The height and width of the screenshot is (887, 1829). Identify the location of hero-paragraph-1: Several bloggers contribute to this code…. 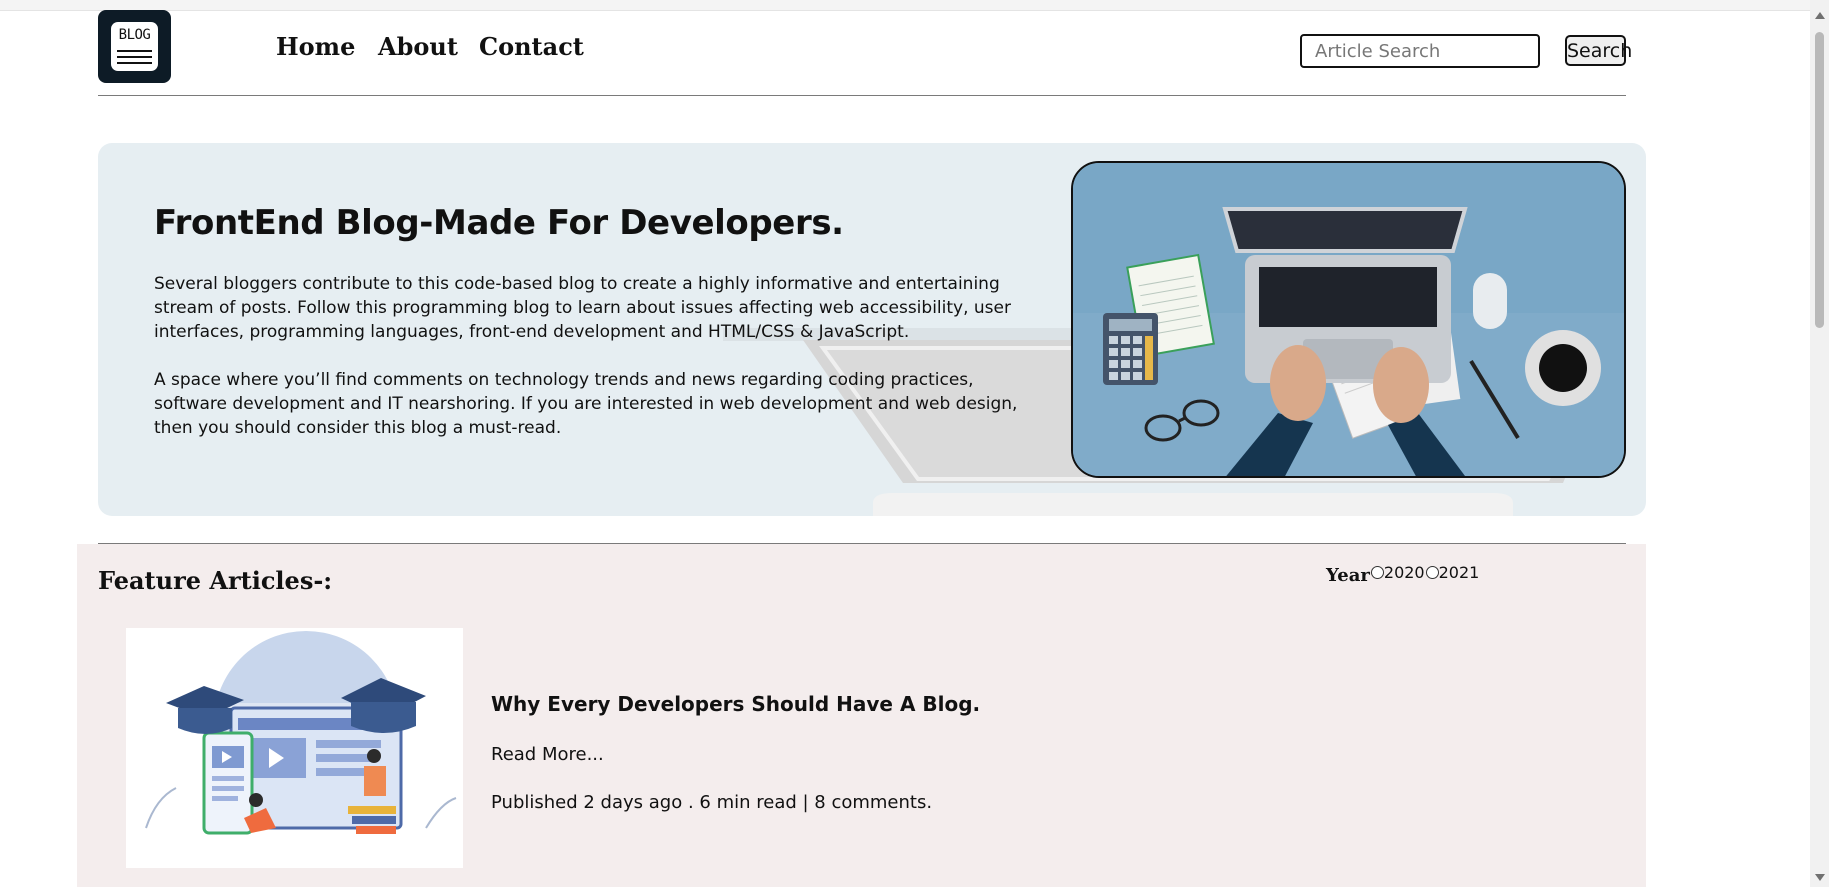
(582, 308).